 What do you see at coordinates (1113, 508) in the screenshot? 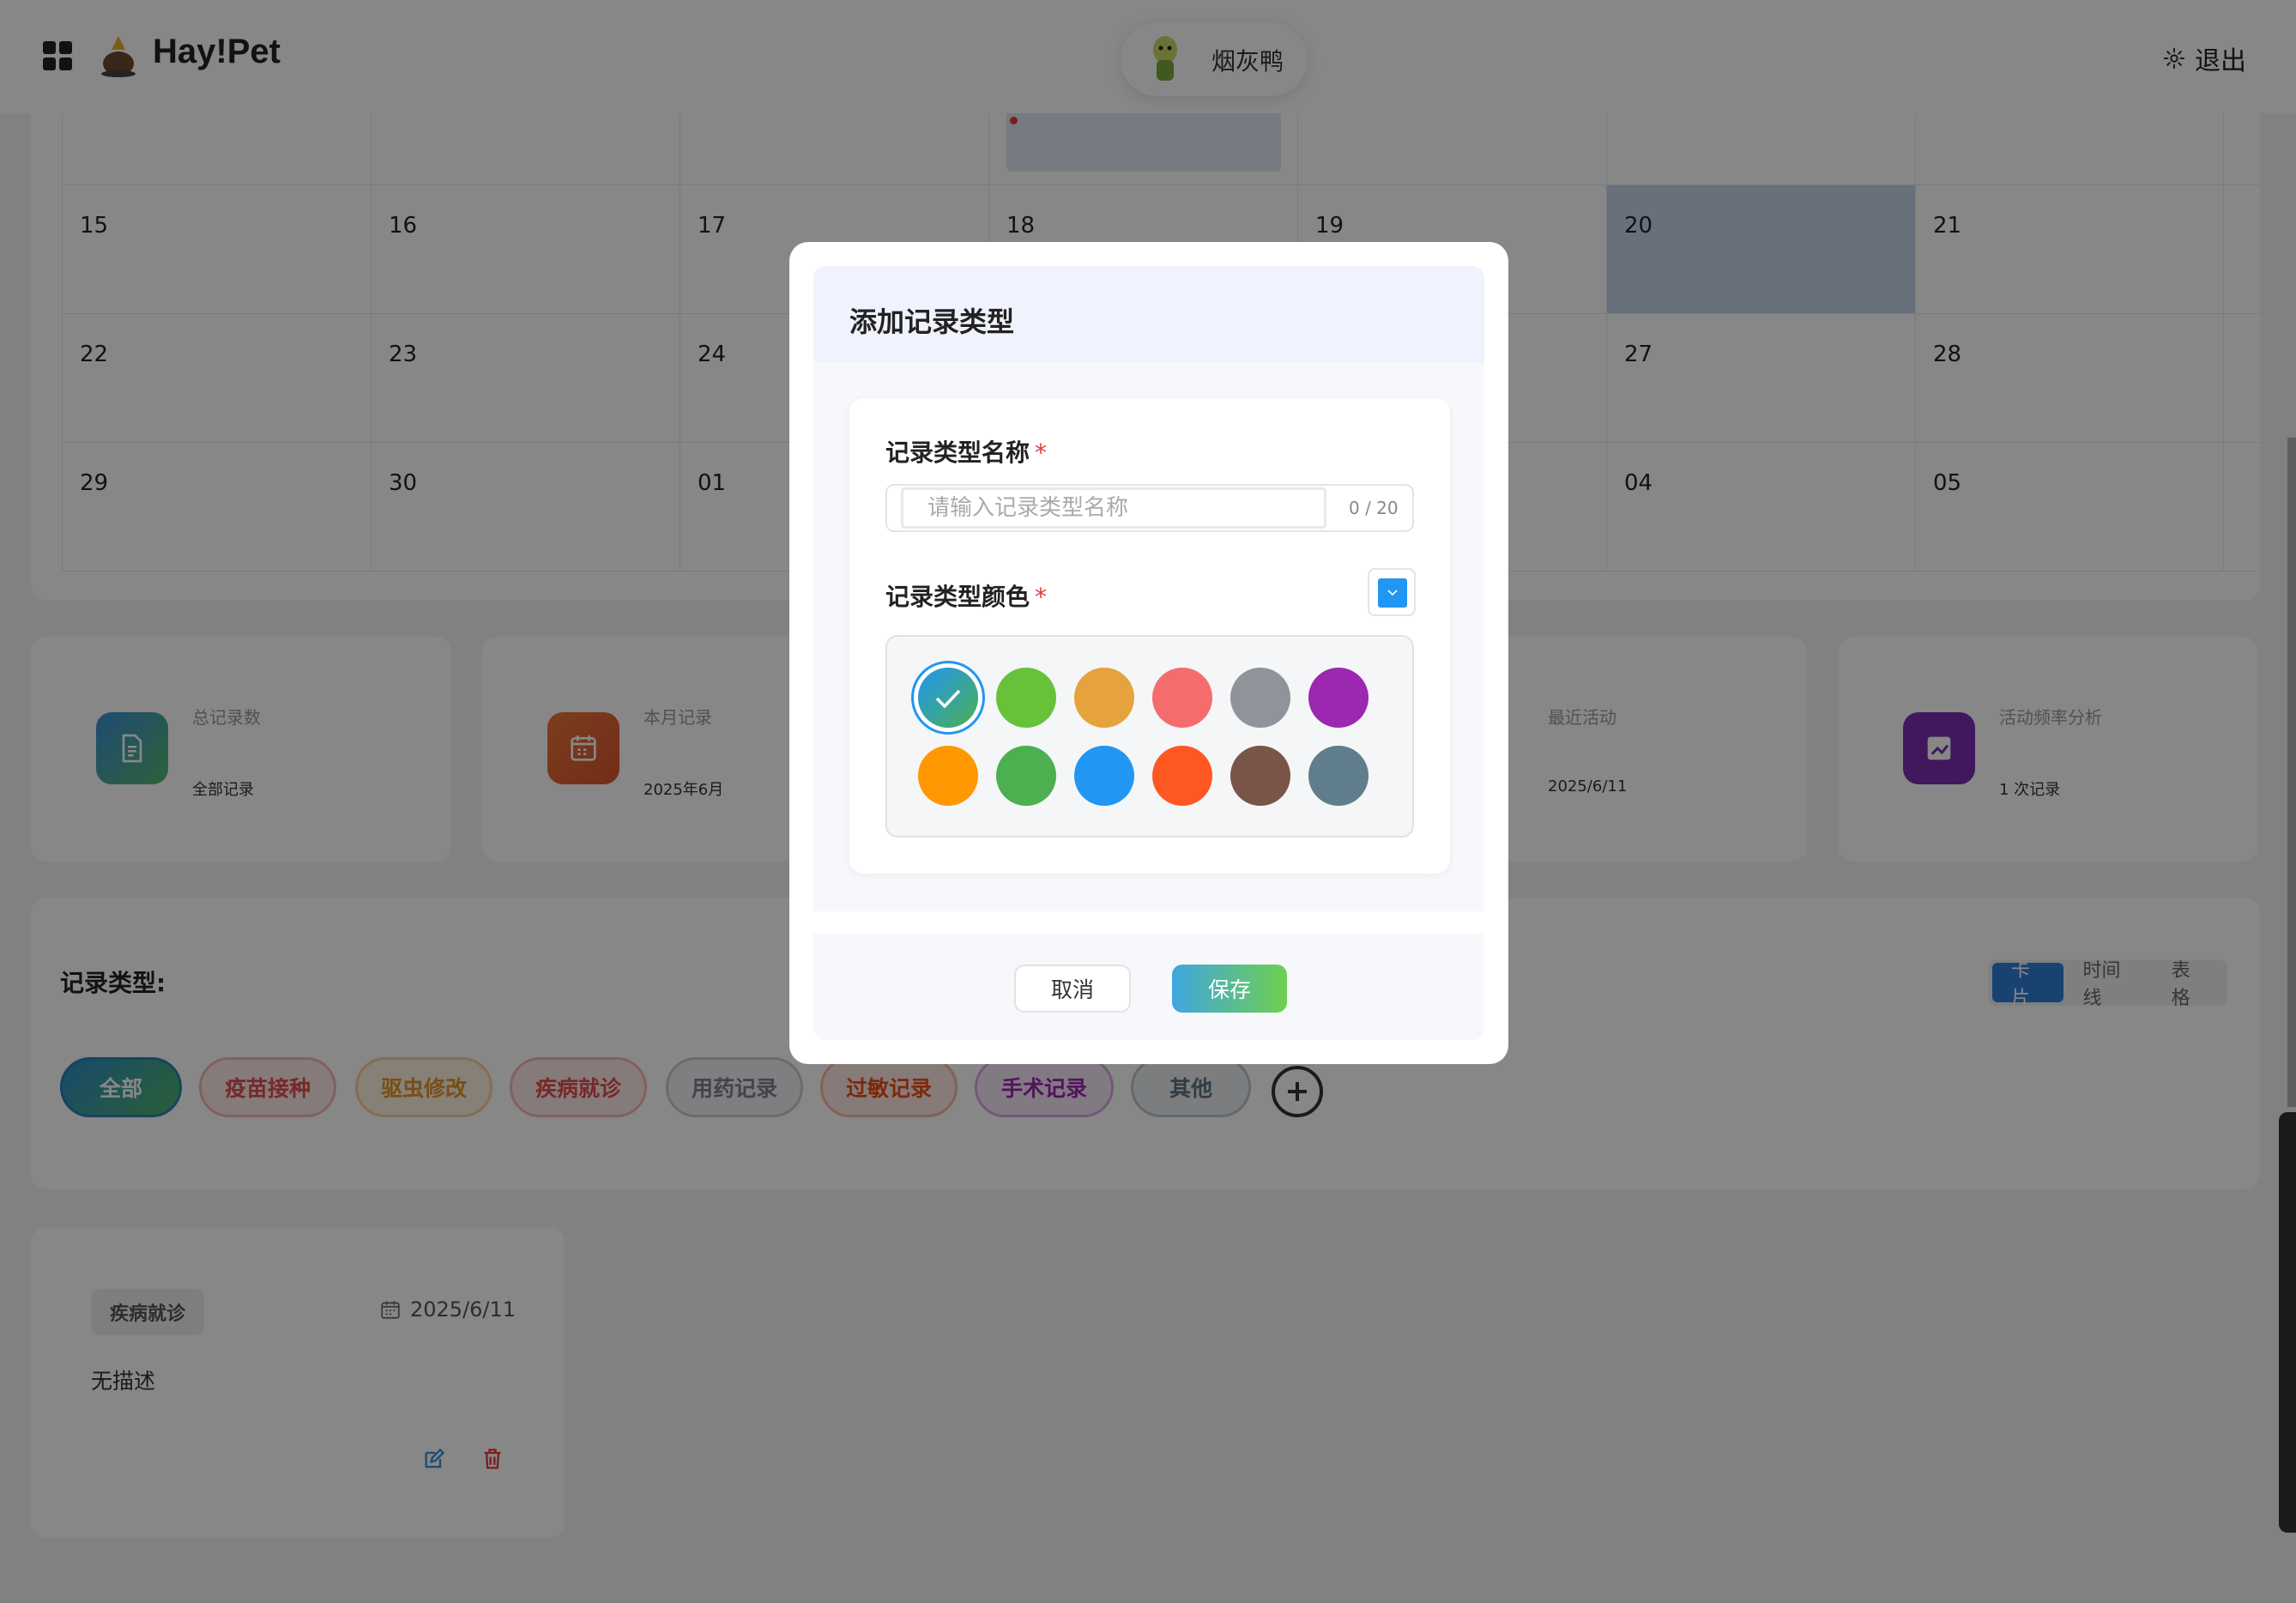
I see `type-name-input: 请输入记录类型名称` at bounding box center [1113, 508].